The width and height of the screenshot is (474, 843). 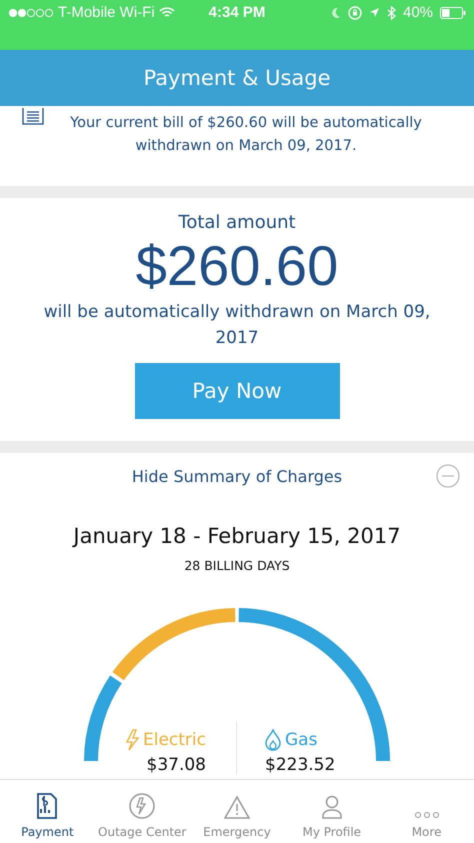 I want to click on carrier-name: T-Mobile Wi-Fi, so click(x=106, y=12).